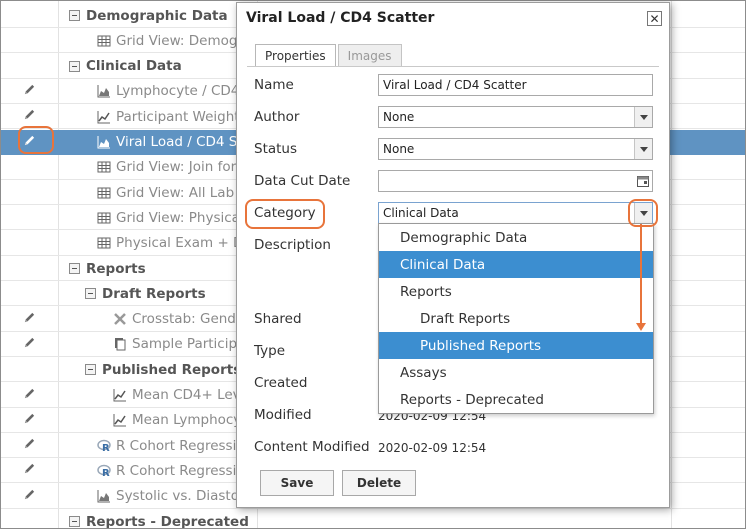  Describe the element at coordinates (379, 483) in the screenshot. I see `delete-button: Delete` at that location.